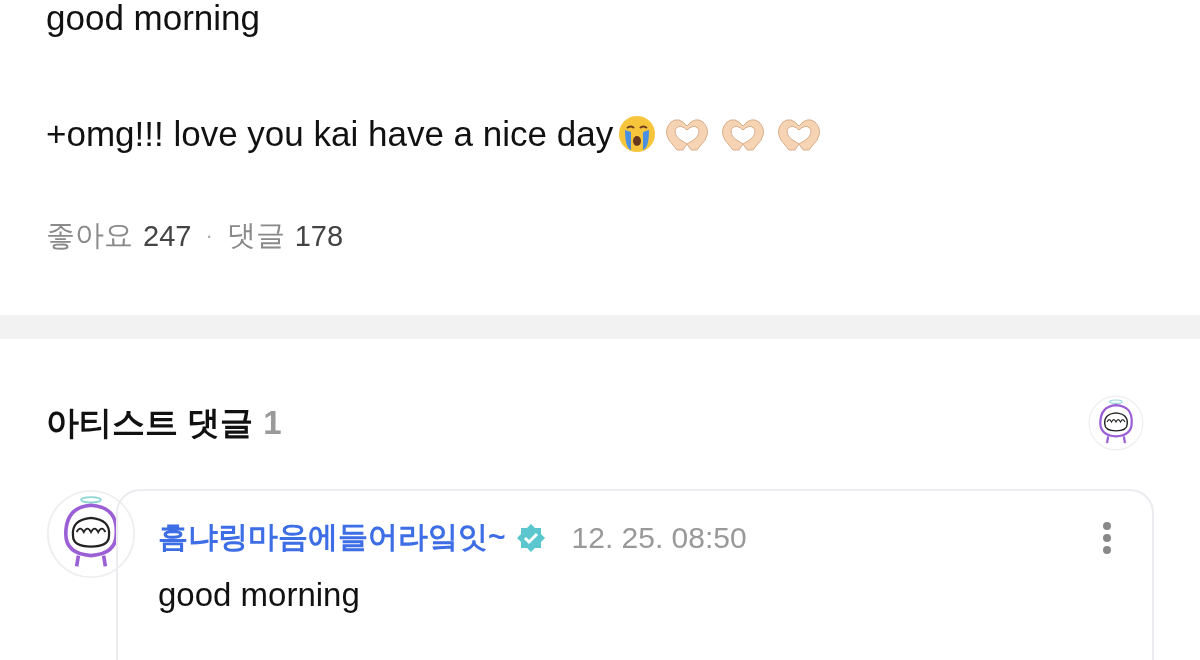  I want to click on comment-time: 12. 25. 08:50, so click(659, 537).